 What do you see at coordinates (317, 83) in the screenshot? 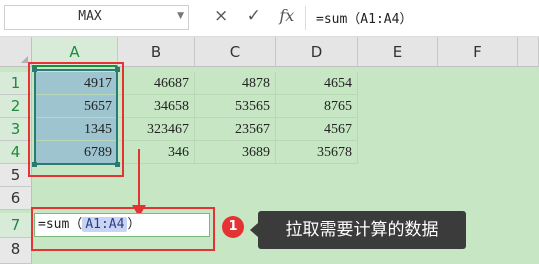
I see `cell-d1: 4654` at bounding box center [317, 83].